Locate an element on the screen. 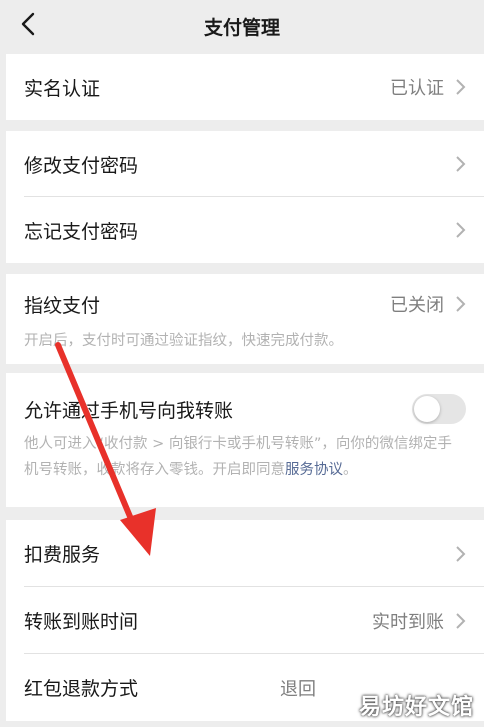  description-end: 。 is located at coordinates (350, 470).